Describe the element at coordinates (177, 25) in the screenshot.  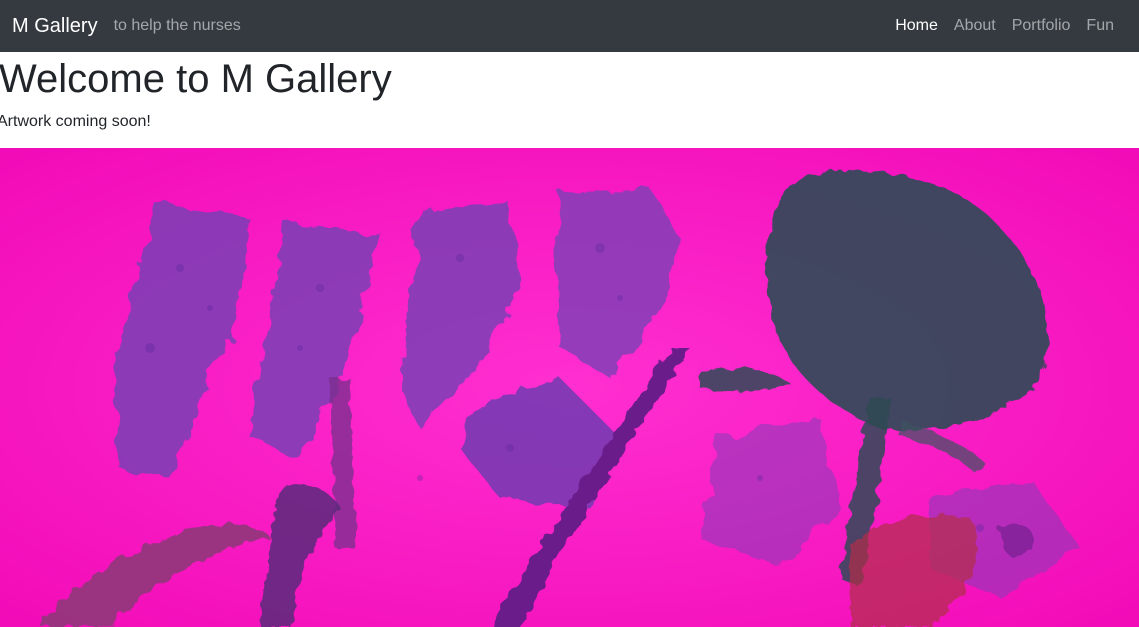
I see `brand-tagline: to help the nurses` at that location.